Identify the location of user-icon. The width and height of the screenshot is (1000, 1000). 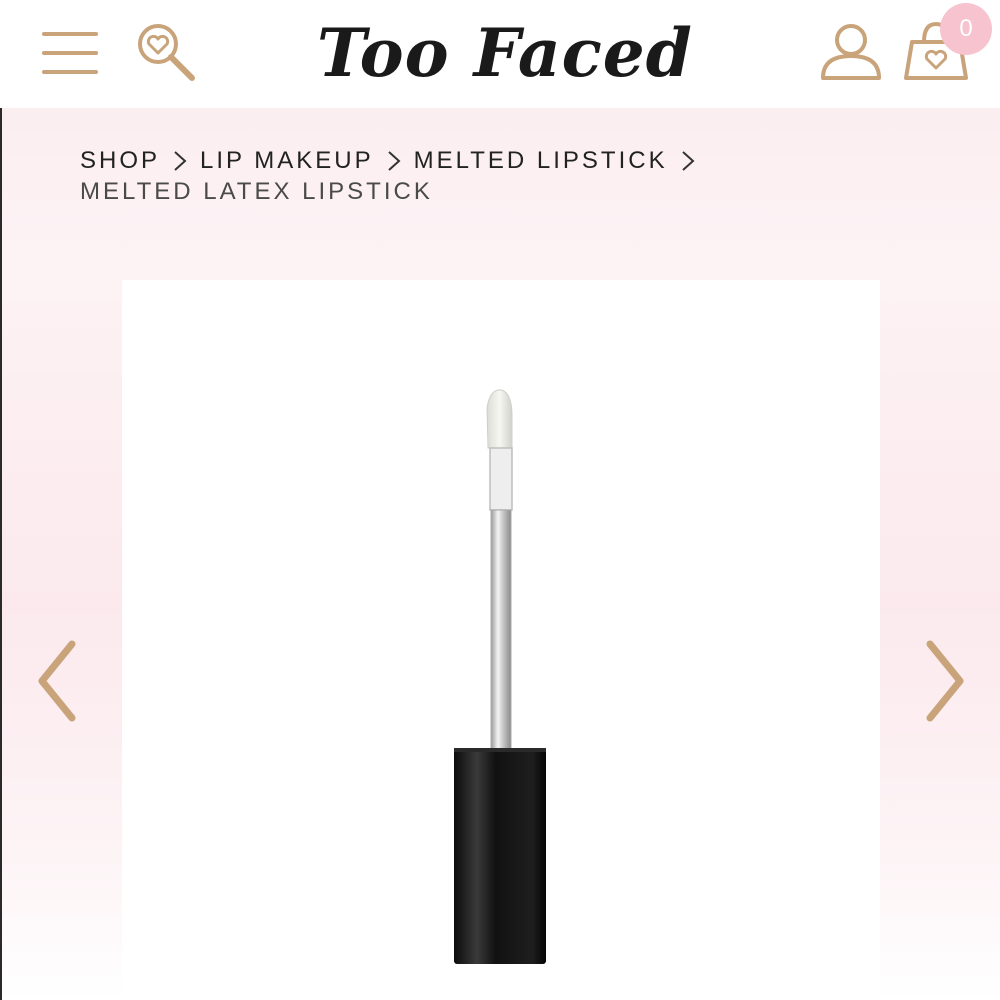
(851, 52).